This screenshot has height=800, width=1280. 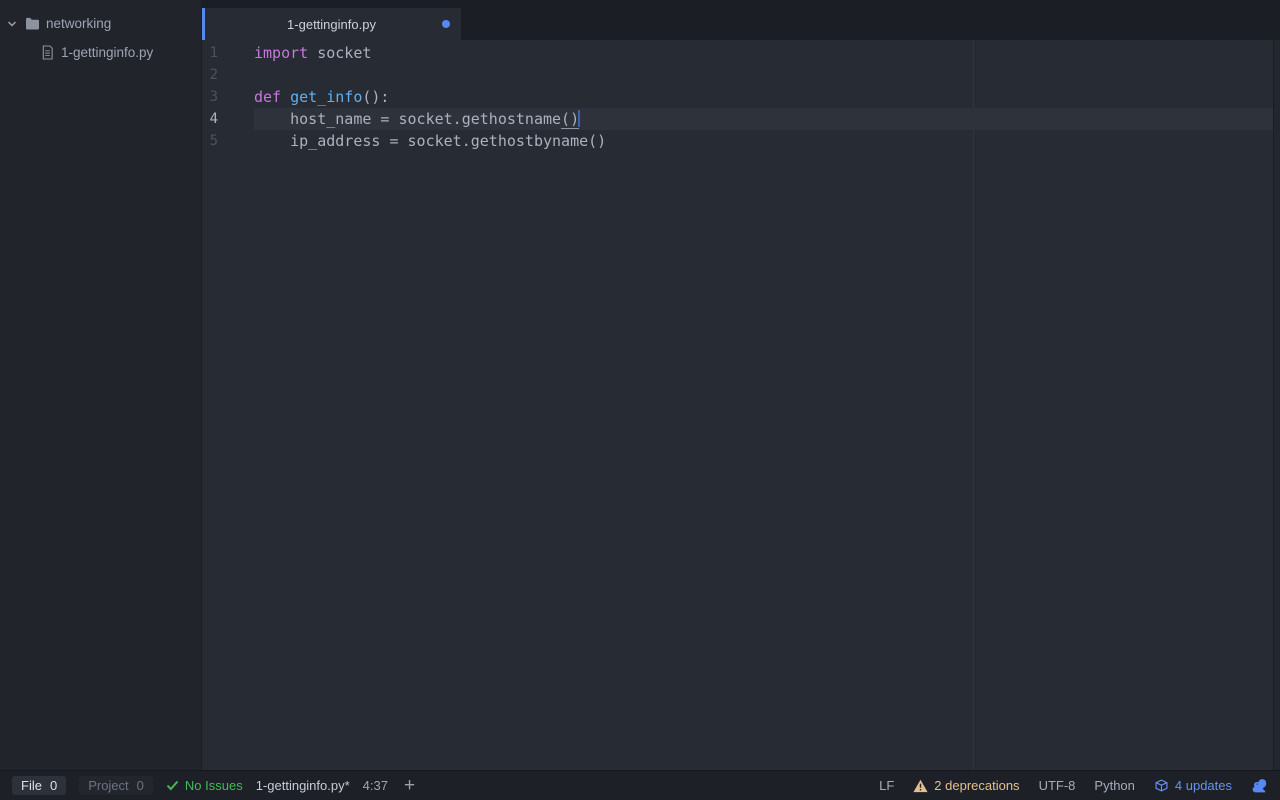 I want to click on encoding-selector: UTF-8, so click(x=1057, y=785).